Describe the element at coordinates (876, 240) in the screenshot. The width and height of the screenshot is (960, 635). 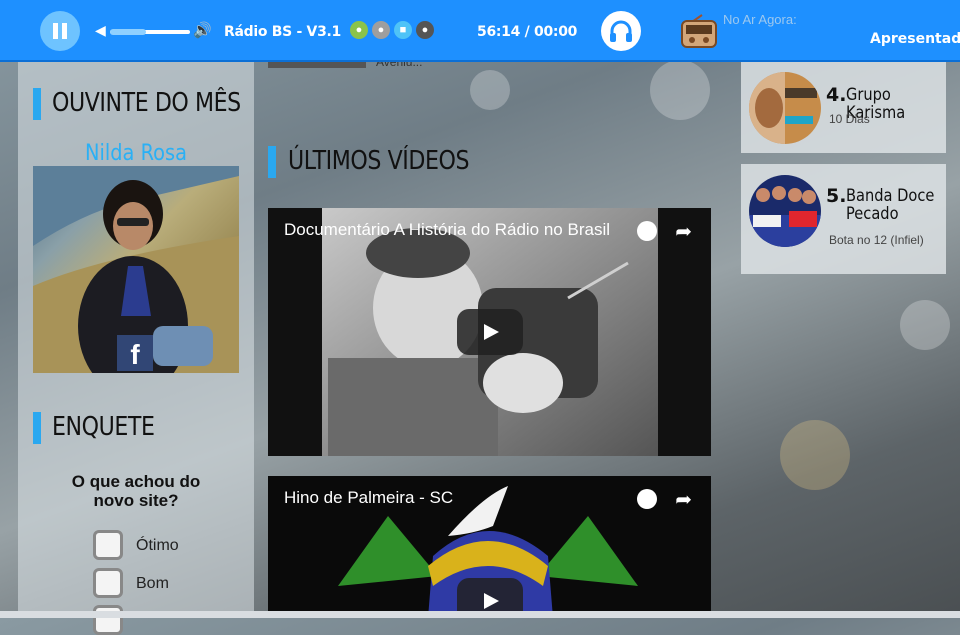
I see `ranking-subtitle: Bota no 12 (Infiel)` at that location.